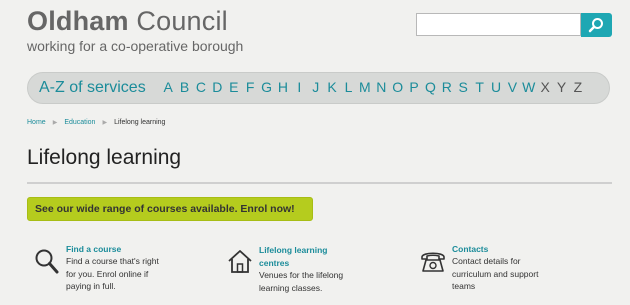  Describe the element at coordinates (178, 21) in the screenshot. I see `logo-rest: Council` at that location.